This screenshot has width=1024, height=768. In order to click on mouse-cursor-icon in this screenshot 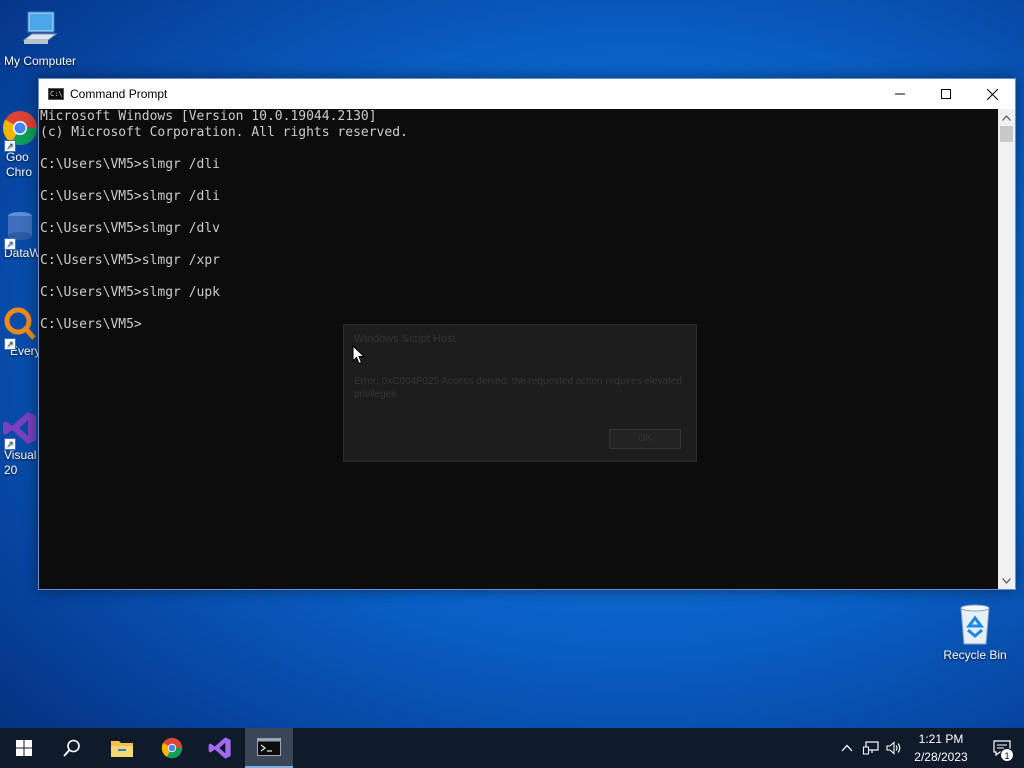, I will do `click(359, 355)`.